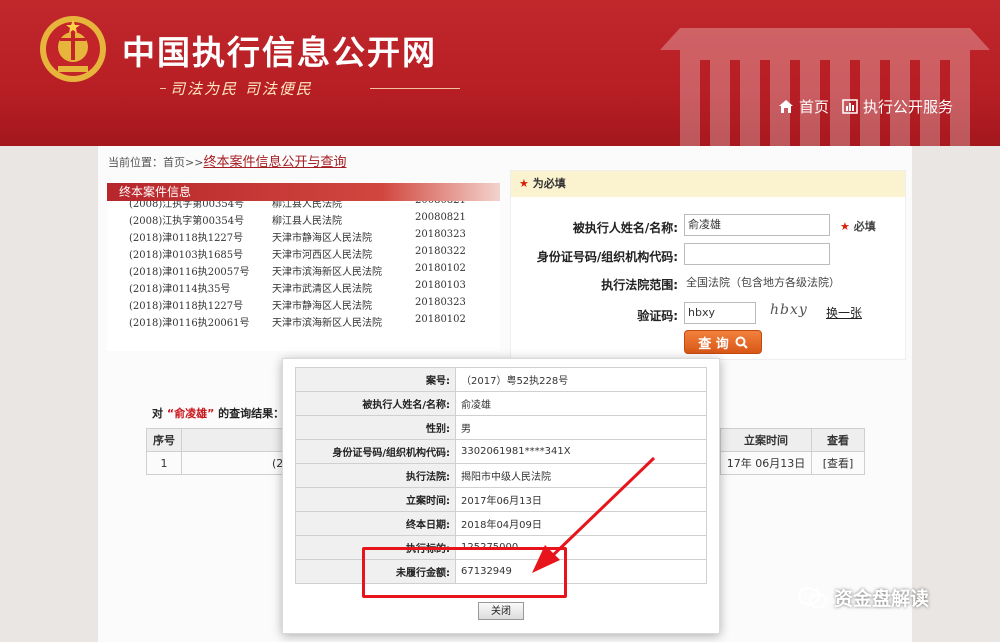 The image size is (1000, 642). I want to click on watermark: 资金盘解读, so click(863, 597).